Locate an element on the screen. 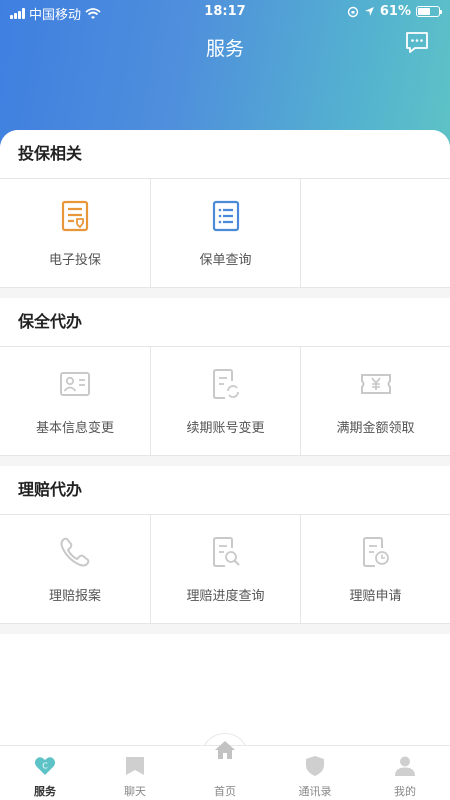 The width and height of the screenshot is (450, 800). policy-query-button: 保单查询 is located at coordinates (225, 233).